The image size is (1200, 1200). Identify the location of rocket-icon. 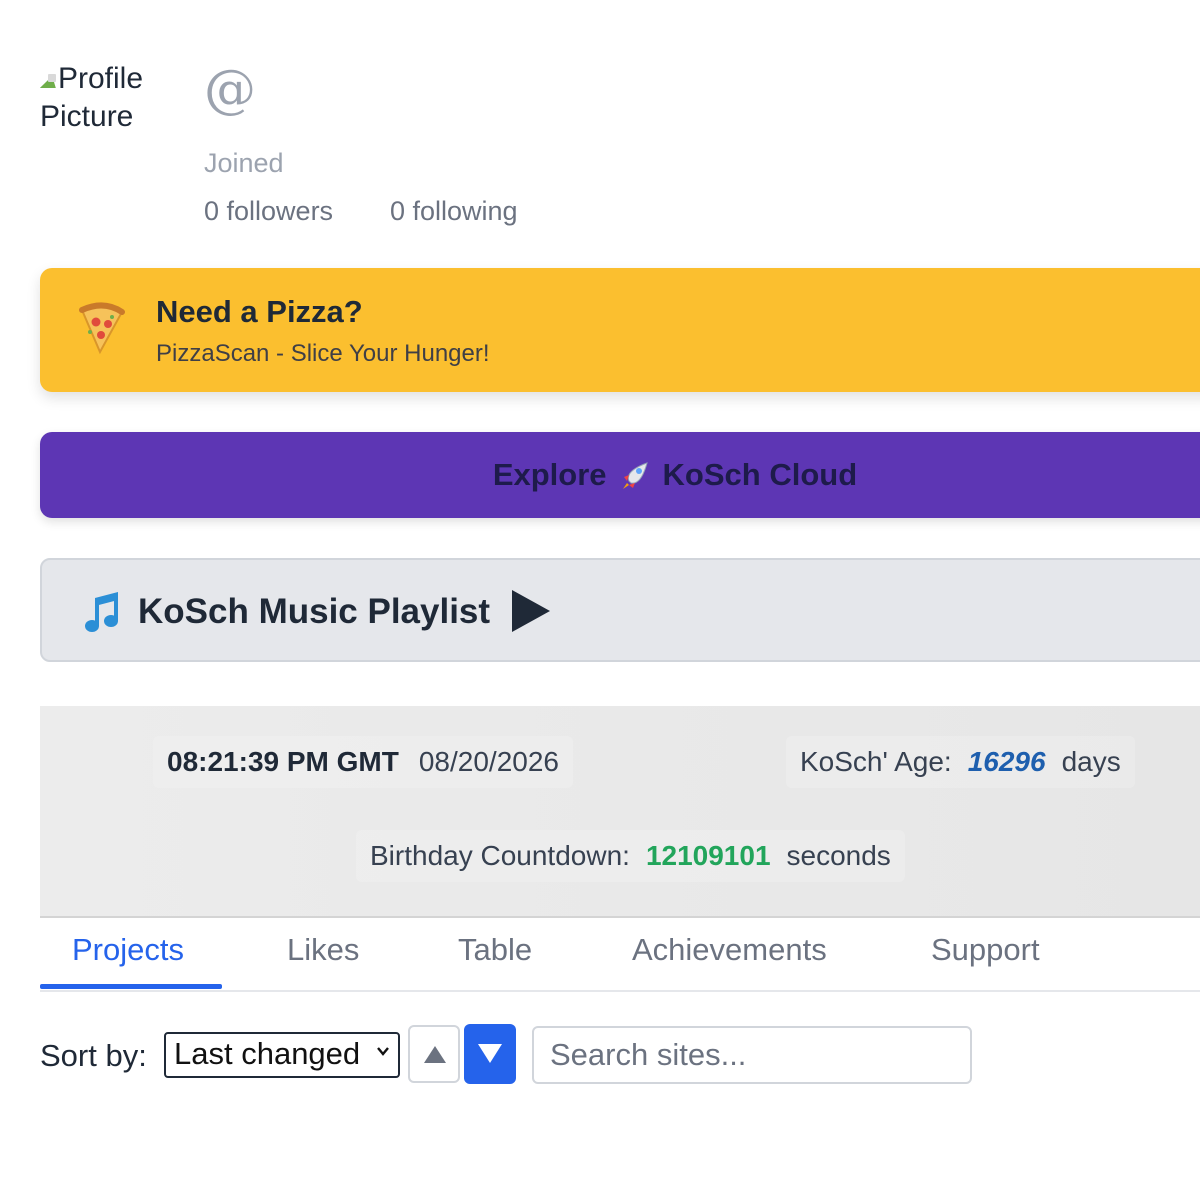
(635, 475).